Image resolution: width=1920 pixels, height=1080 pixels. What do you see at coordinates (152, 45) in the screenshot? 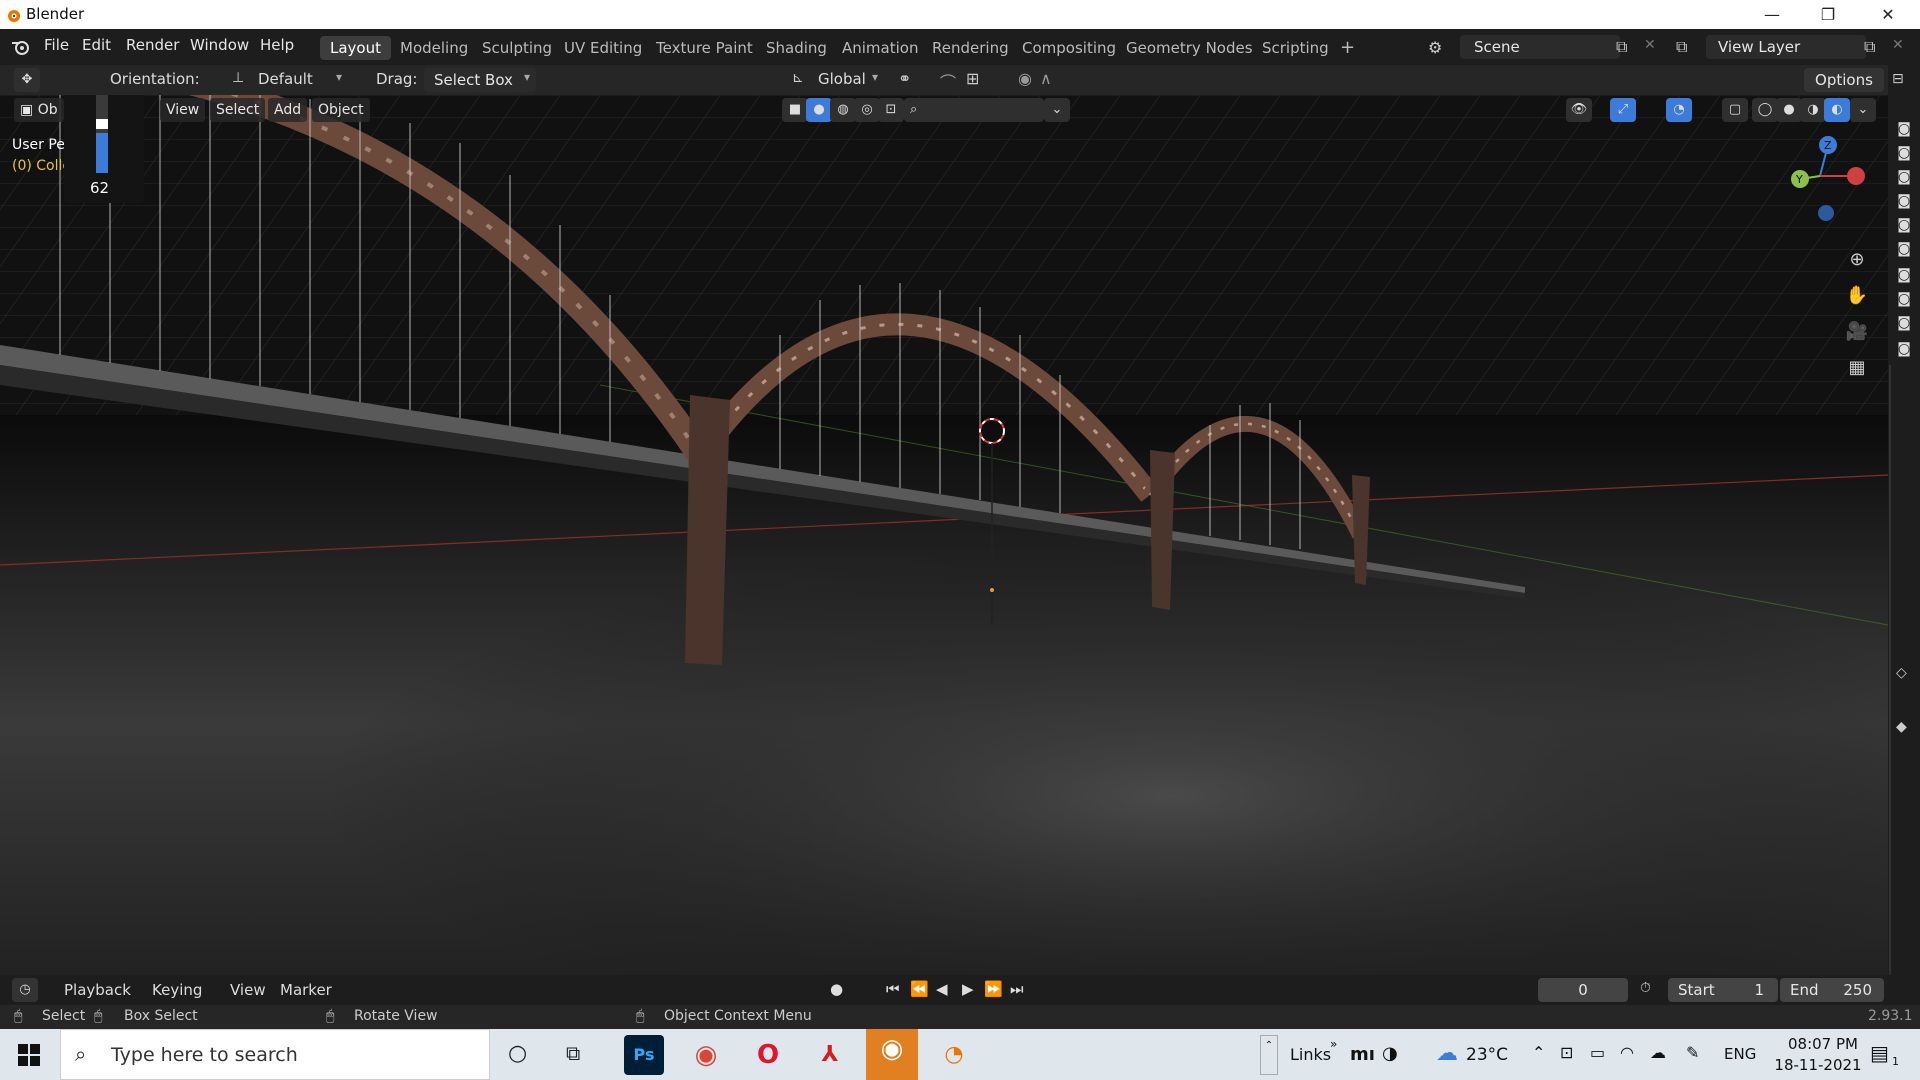
I see `menu-render: Render` at bounding box center [152, 45].